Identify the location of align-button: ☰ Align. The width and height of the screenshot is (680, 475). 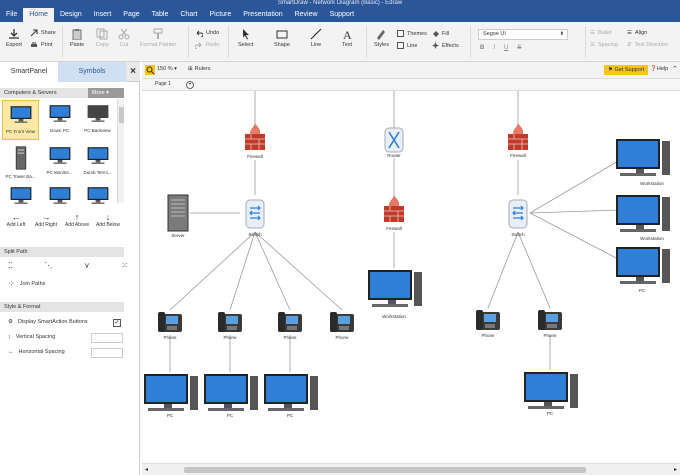
(637, 33).